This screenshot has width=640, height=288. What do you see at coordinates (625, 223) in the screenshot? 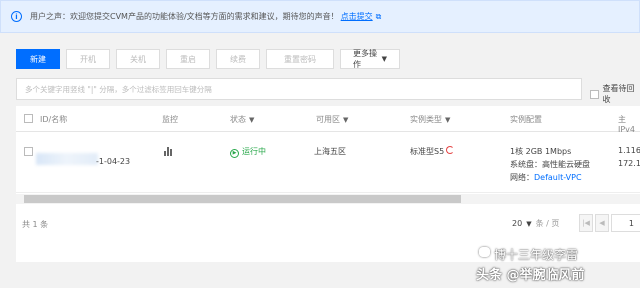
I see `page-number-input: 1` at bounding box center [625, 223].